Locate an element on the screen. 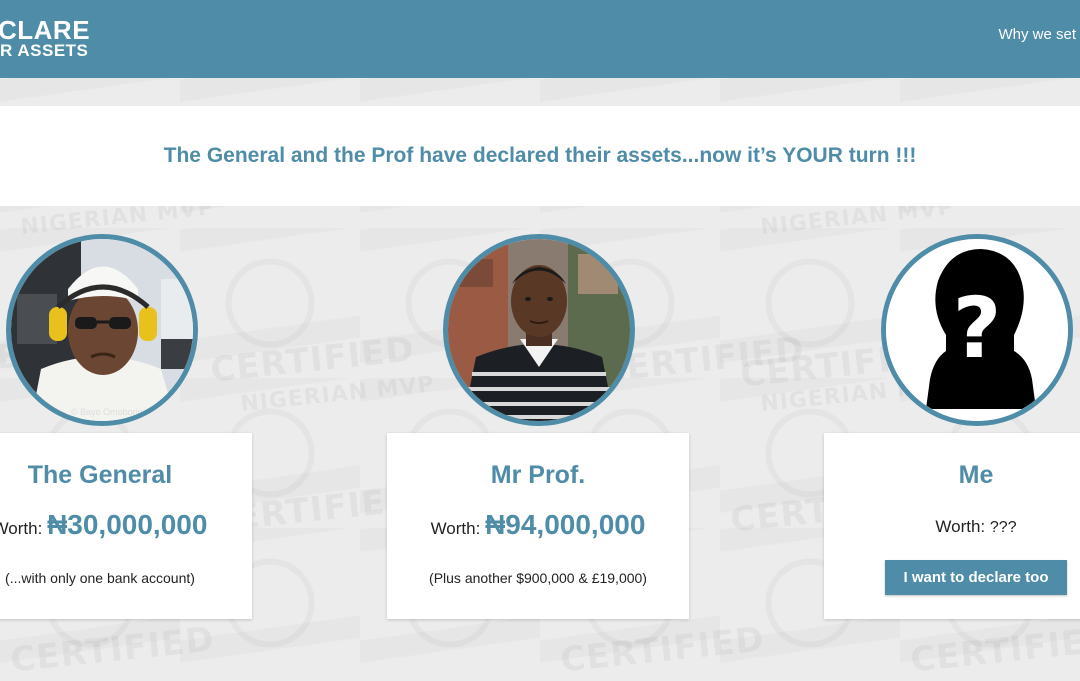 The height and width of the screenshot is (681, 1080). worth-value: ₦30,000,000 is located at coordinates (127, 524).